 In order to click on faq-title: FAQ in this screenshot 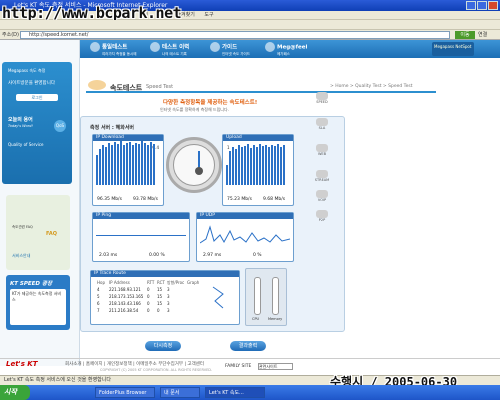, I will do `click(51, 234)`.